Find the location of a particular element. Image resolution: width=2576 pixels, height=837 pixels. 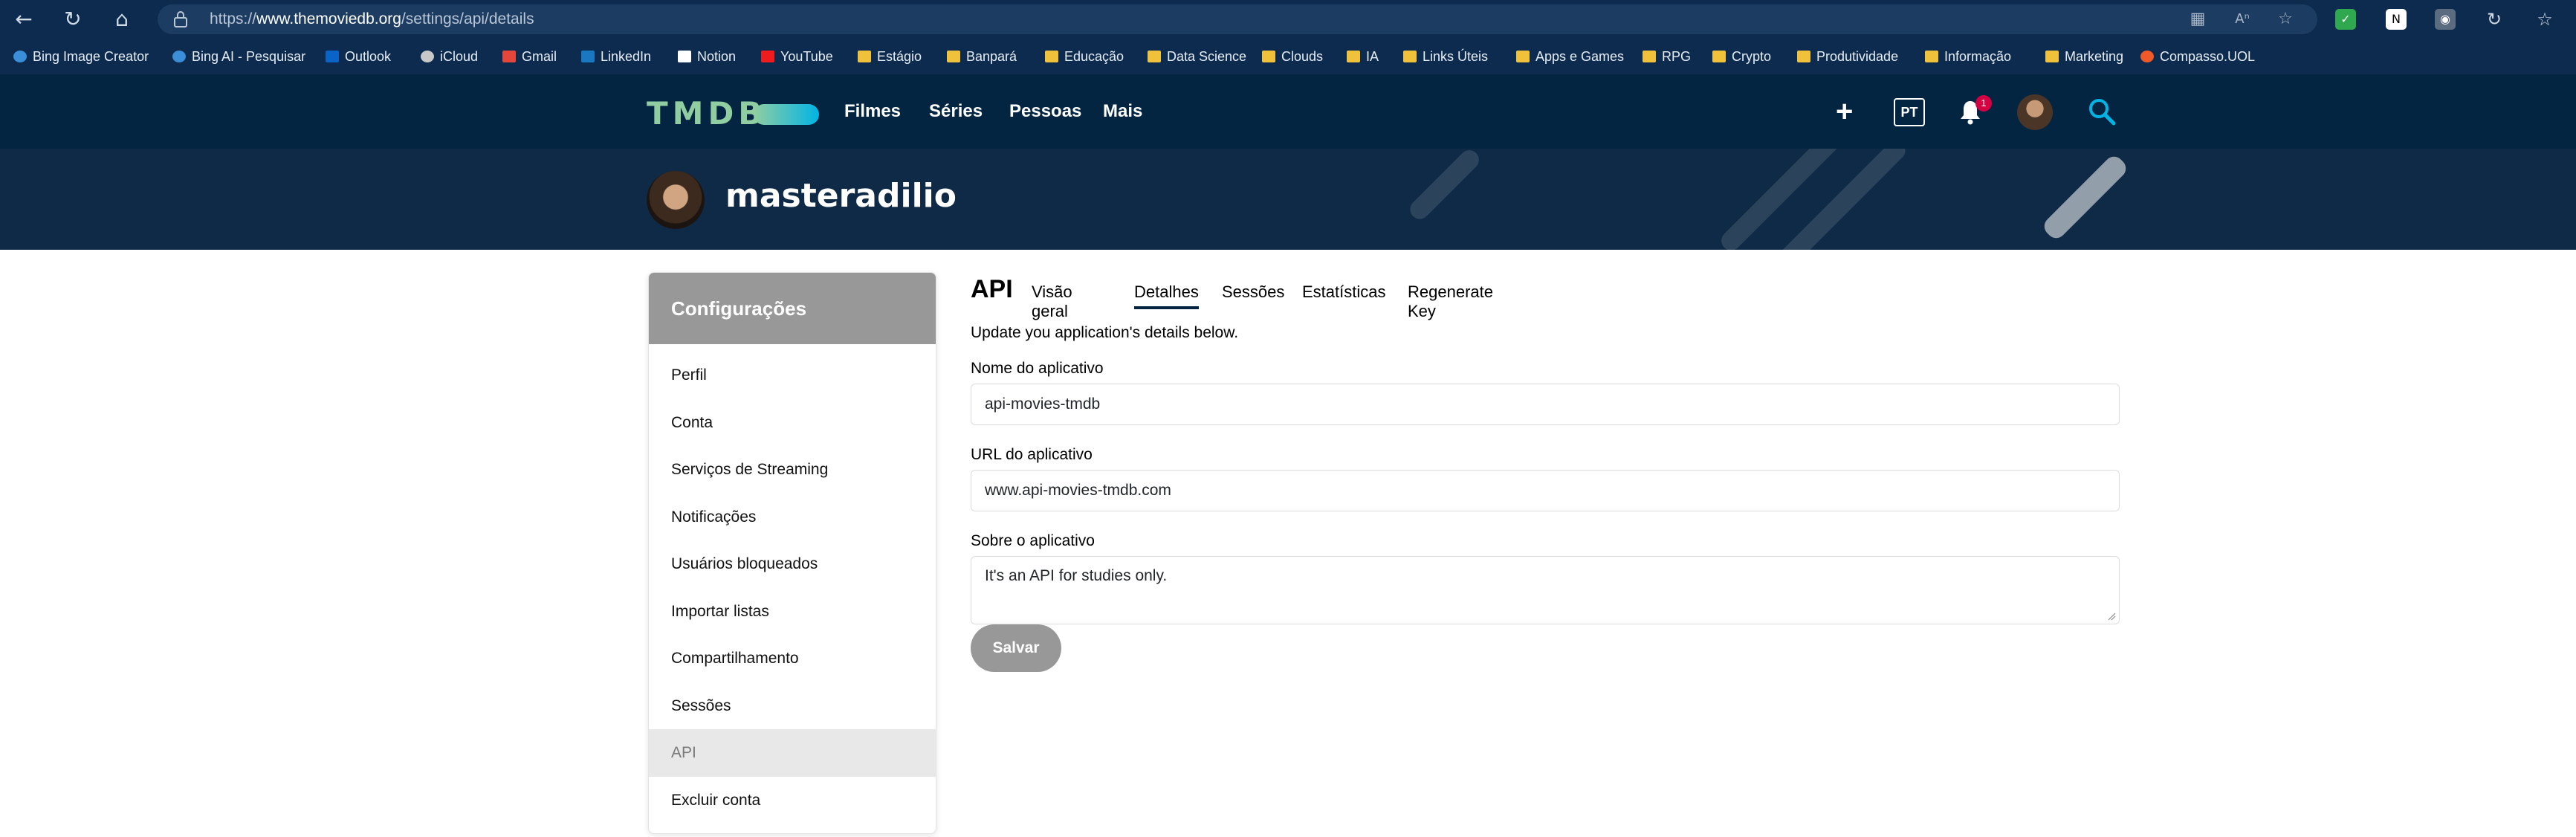

bookmark-item: Marketing is located at coordinates (2084, 57).